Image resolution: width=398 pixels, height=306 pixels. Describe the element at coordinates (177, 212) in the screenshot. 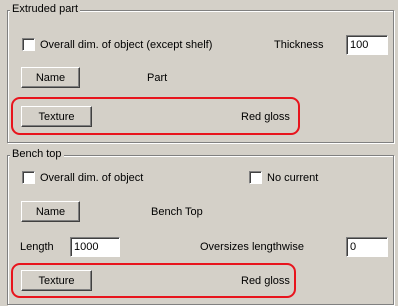

I see `bench-name-value: Bench Top` at that location.